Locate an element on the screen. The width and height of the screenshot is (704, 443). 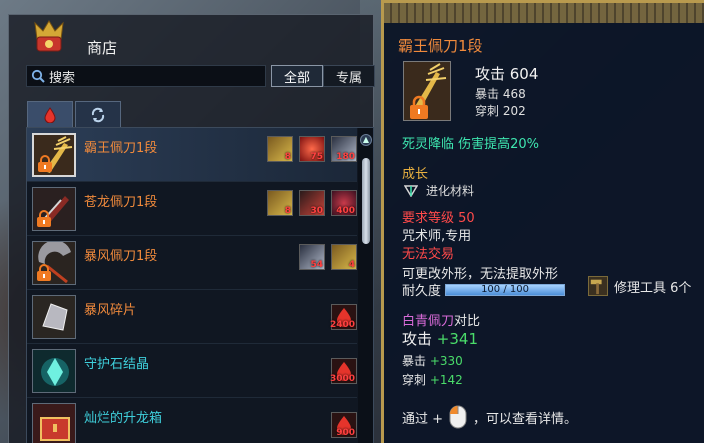
compare-suffix: 对比 is located at coordinates (467, 321).